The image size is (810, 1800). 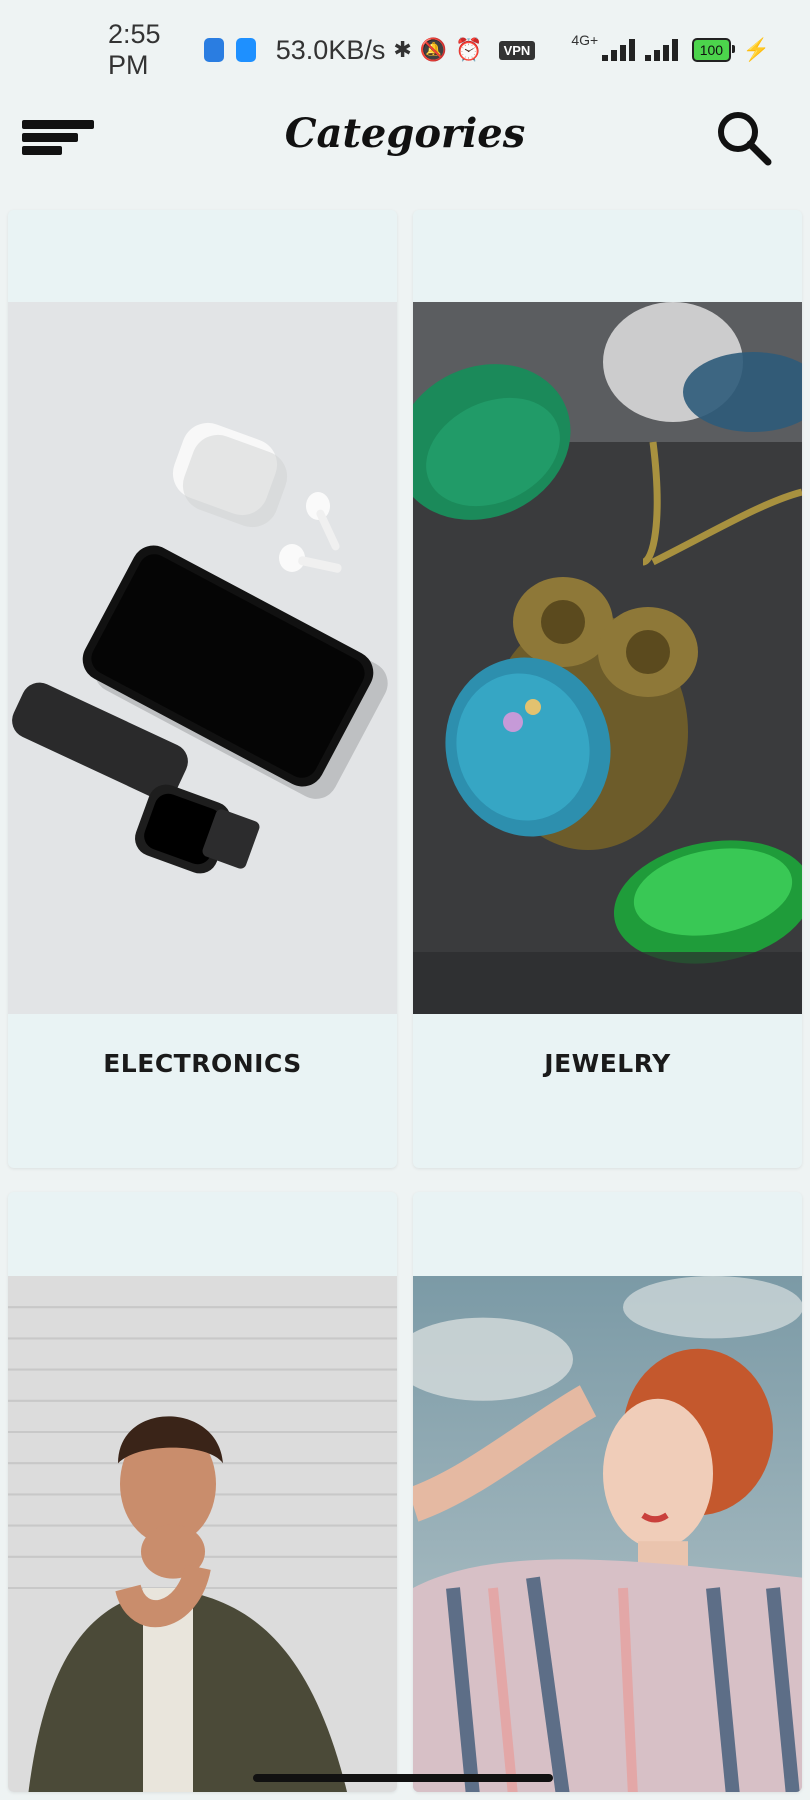 What do you see at coordinates (607, 1534) in the screenshot?
I see `womens-clothing-image` at bounding box center [607, 1534].